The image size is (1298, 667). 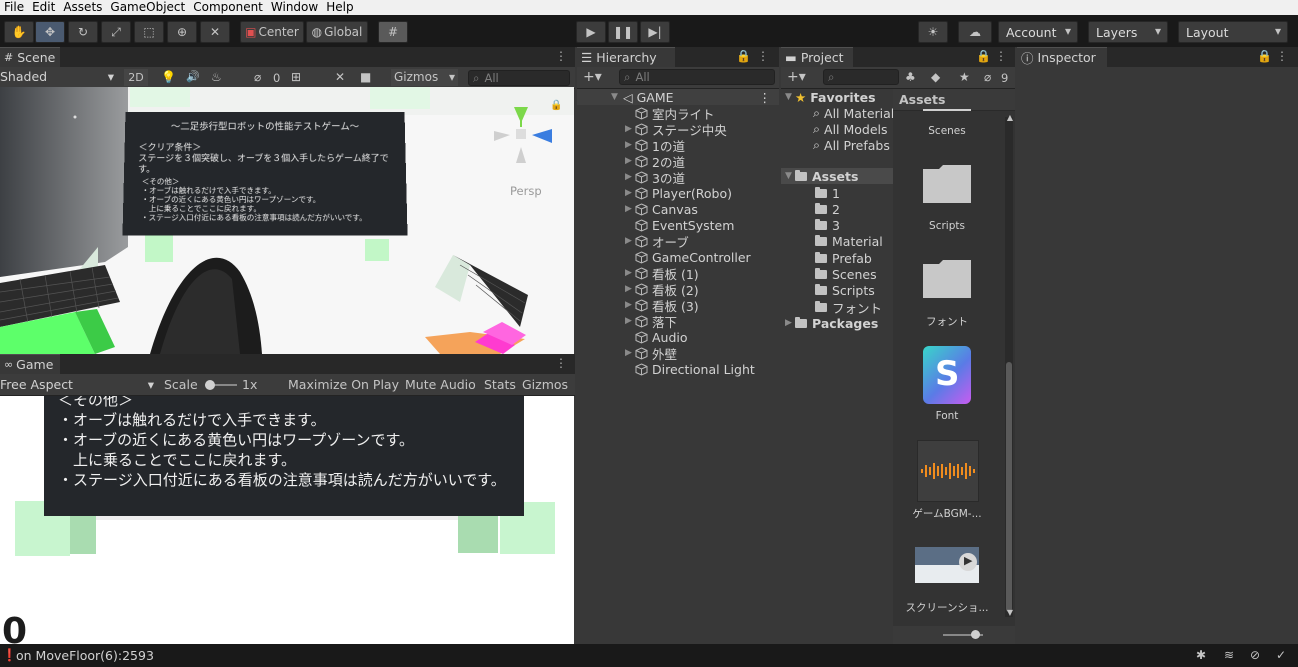 I want to click on play-circle-icon: ▶, so click(x=968, y=562).